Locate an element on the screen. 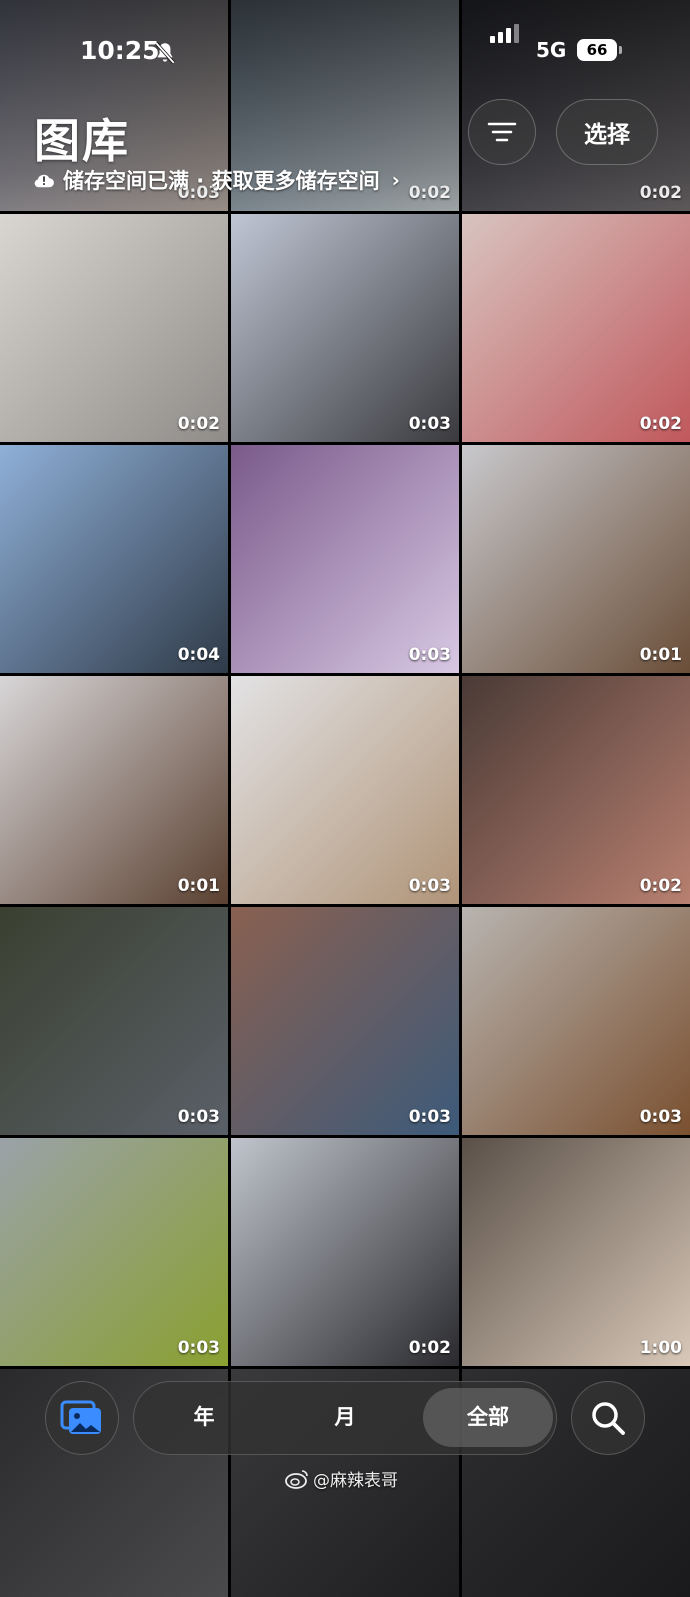 This screenshot has width=690, height=1597. search-button is located at coordinates (608, 1418).